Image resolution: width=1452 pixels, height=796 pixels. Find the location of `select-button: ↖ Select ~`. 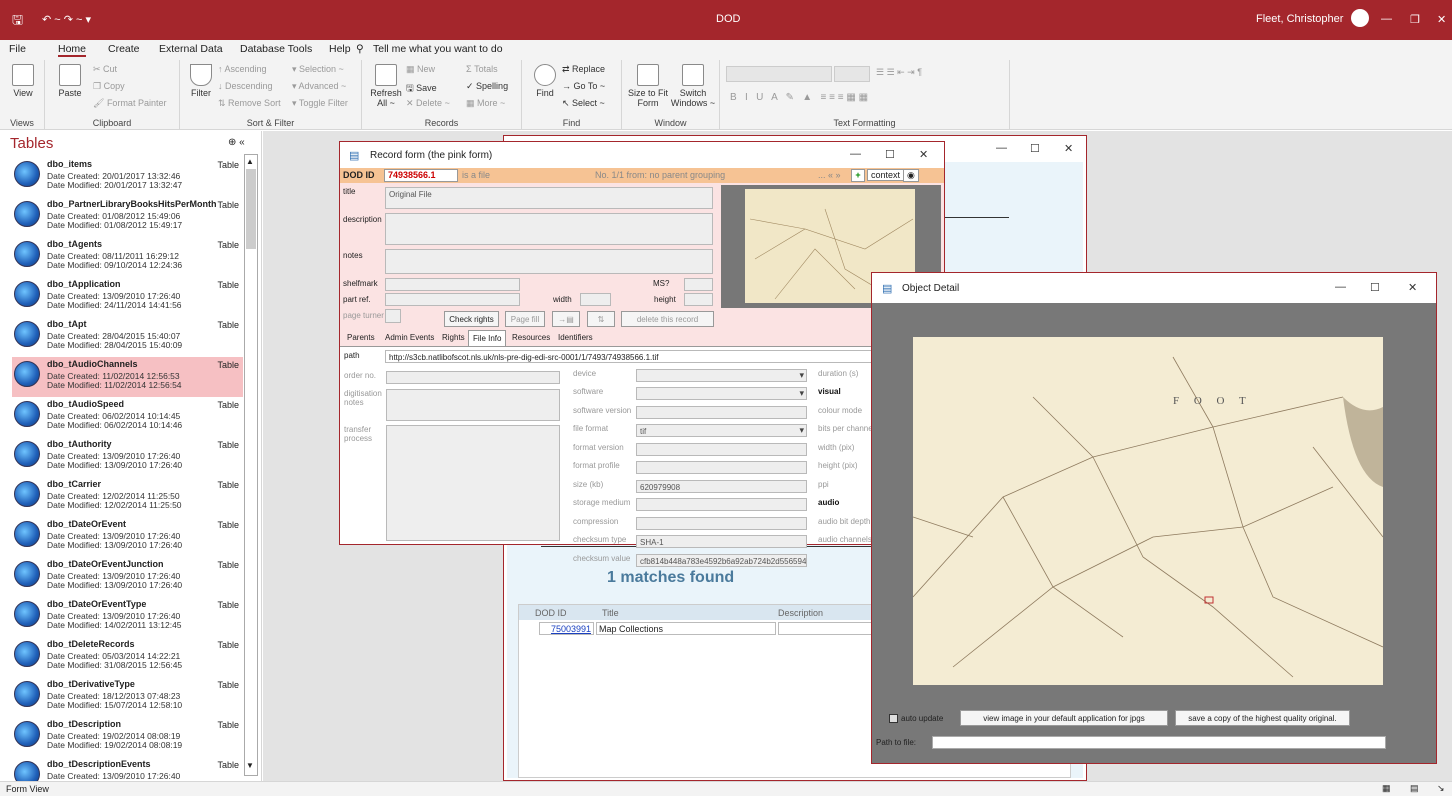

select-button: ↖ Select ~ is located at coordinates (583, 103).